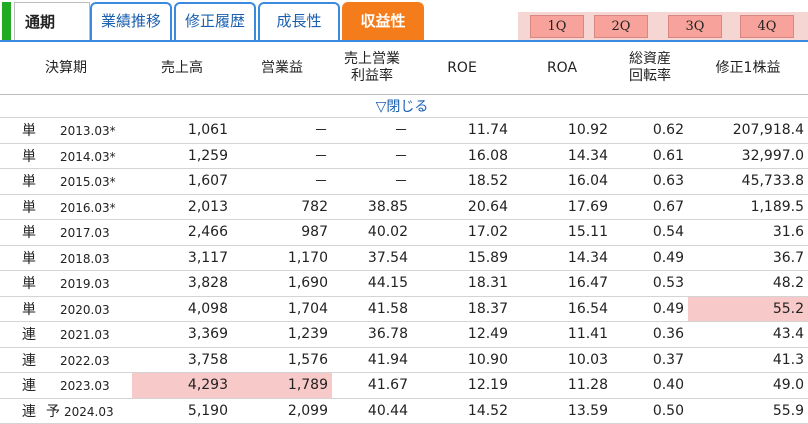 This screenshot has height=424, width=808. I want to click on row-kind: 単 2013.03*, so click(66, 130).